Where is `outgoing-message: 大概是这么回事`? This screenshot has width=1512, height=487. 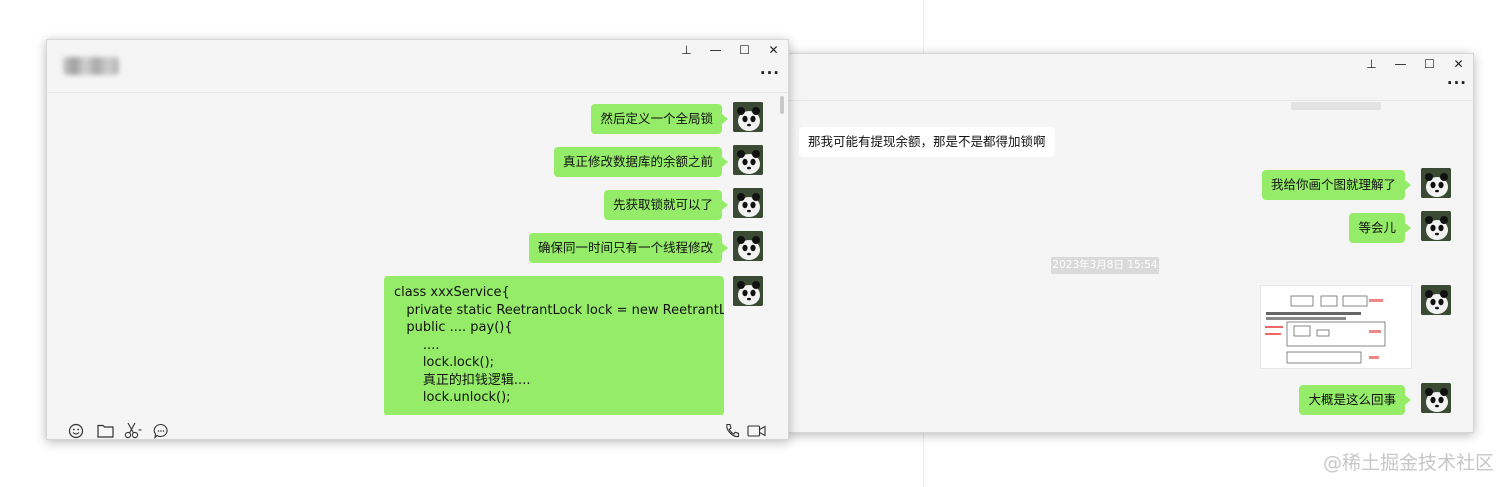
outgoing-message: 大概是这么回事 is located at coordinates (1355, 400).